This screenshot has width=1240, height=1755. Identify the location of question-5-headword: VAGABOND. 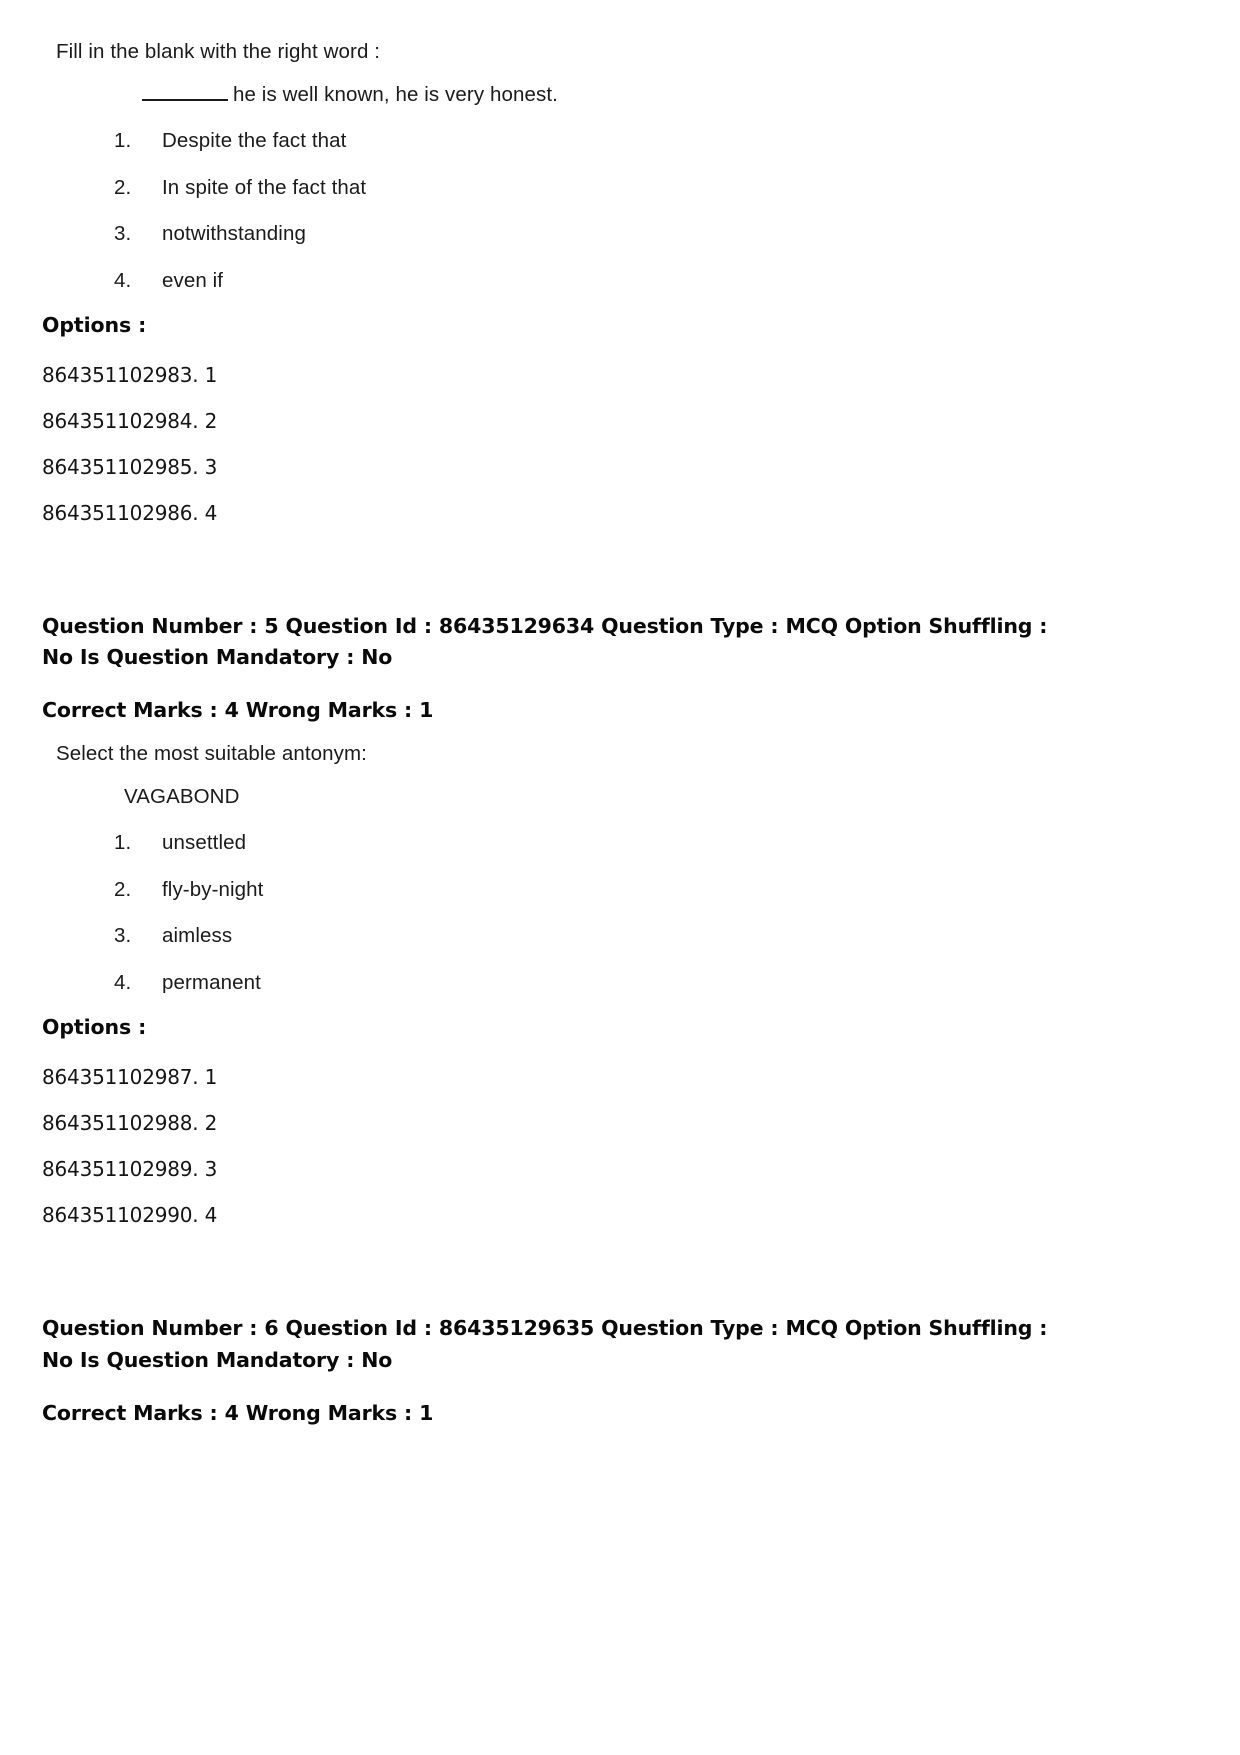
(182, 796).